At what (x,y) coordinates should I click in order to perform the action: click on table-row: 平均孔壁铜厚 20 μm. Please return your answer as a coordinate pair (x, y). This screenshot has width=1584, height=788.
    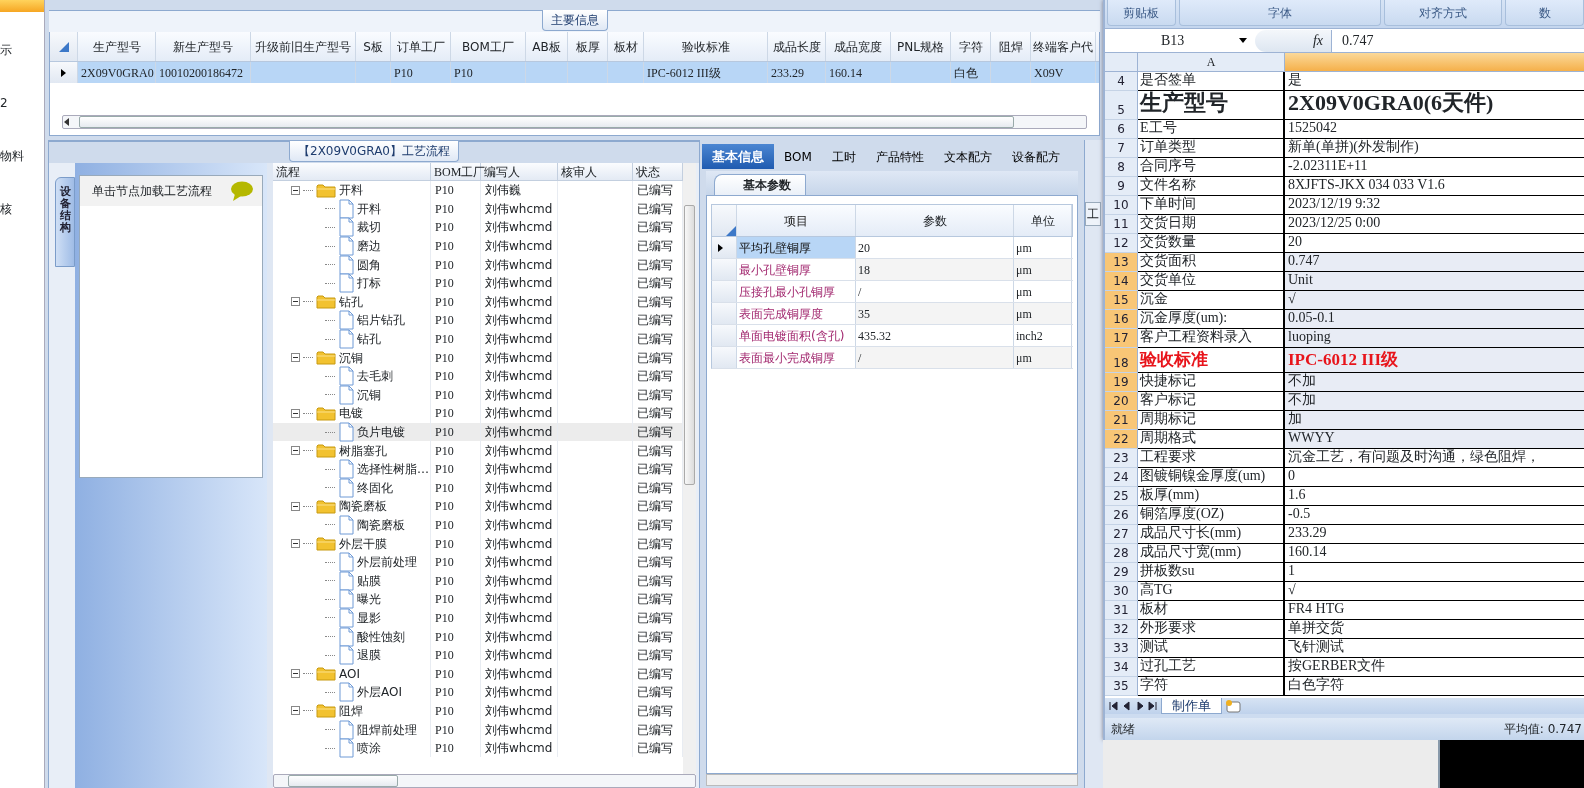
    Looking at the image, I should click on (892, 248).